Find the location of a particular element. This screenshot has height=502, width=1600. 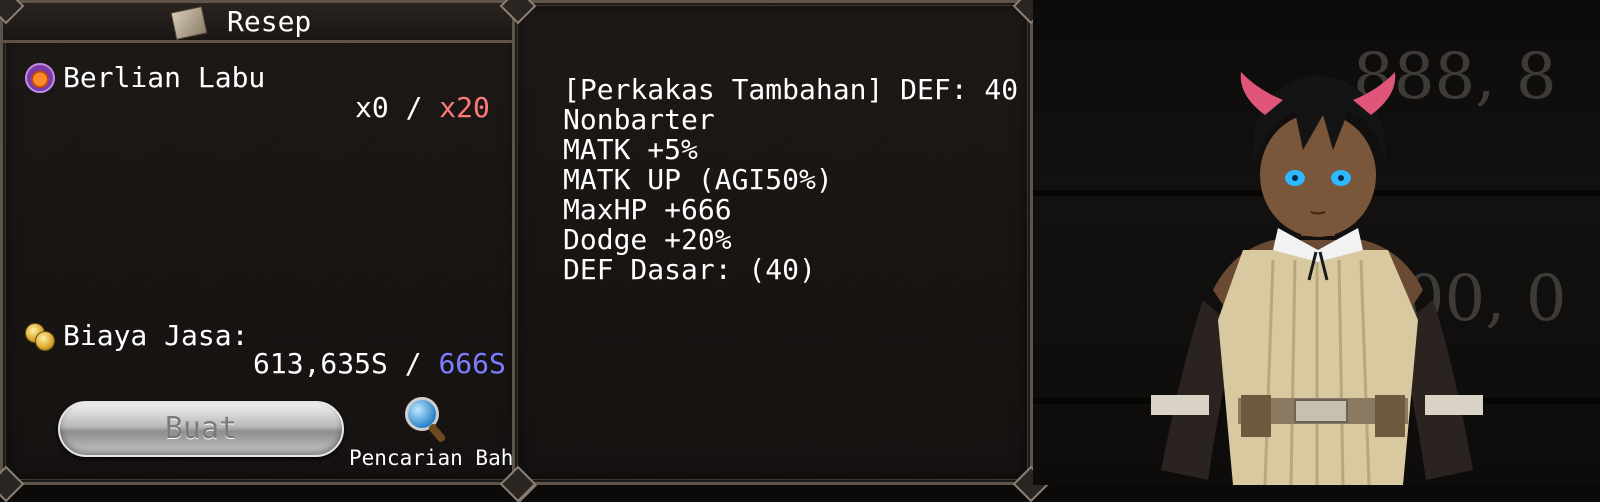

pumpkin-gem-icon is located at coordinates (40, 78).